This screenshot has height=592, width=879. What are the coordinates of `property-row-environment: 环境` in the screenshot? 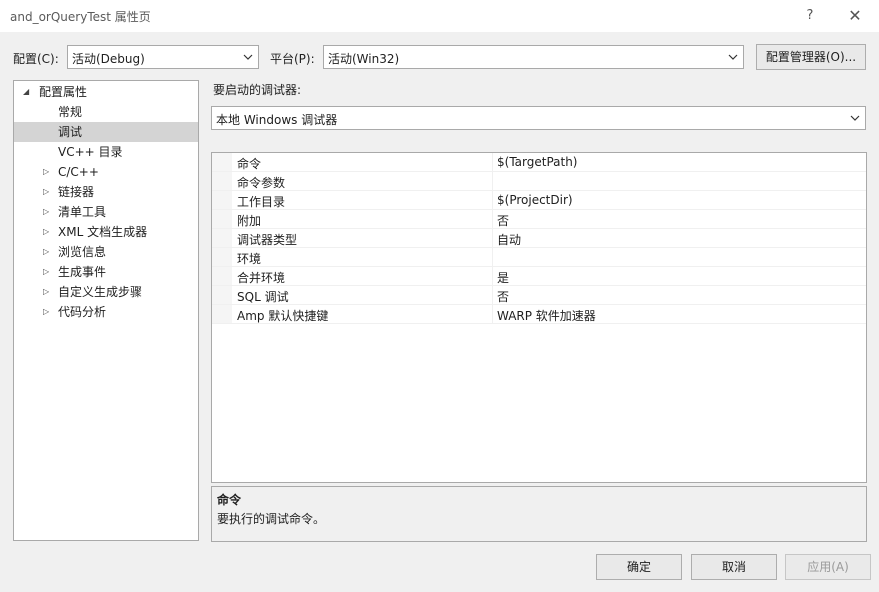 It's located at (539, 257).